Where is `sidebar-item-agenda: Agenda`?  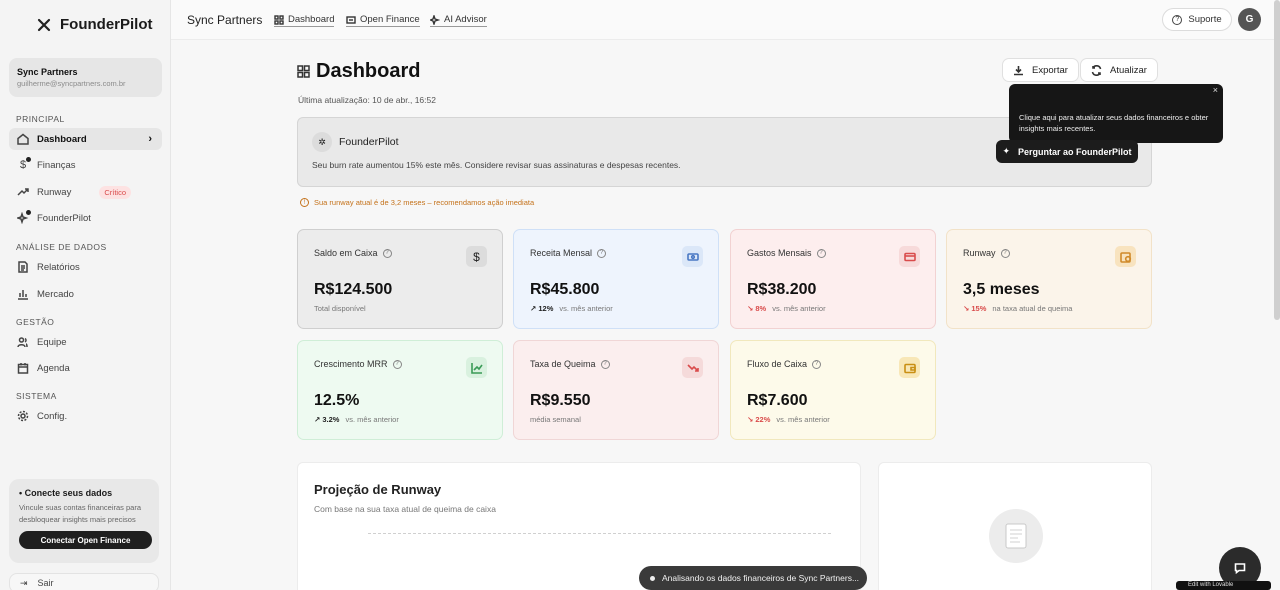
sidebar-item-agenda: Agenda is located at coordinates (85, 368).